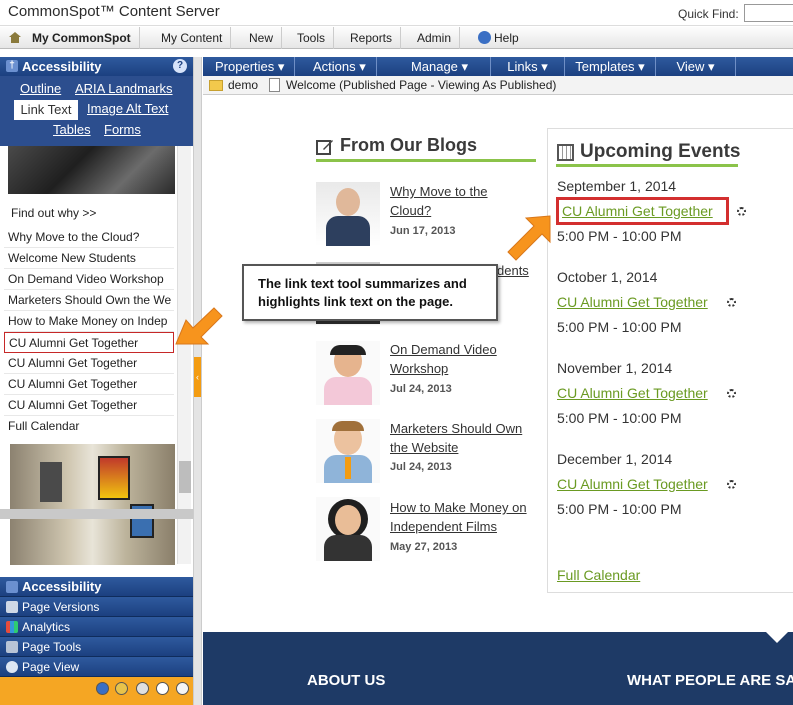  Describe the element at coordinates (324, 147) in the screenshot. I see `pencil-icon` at that location.